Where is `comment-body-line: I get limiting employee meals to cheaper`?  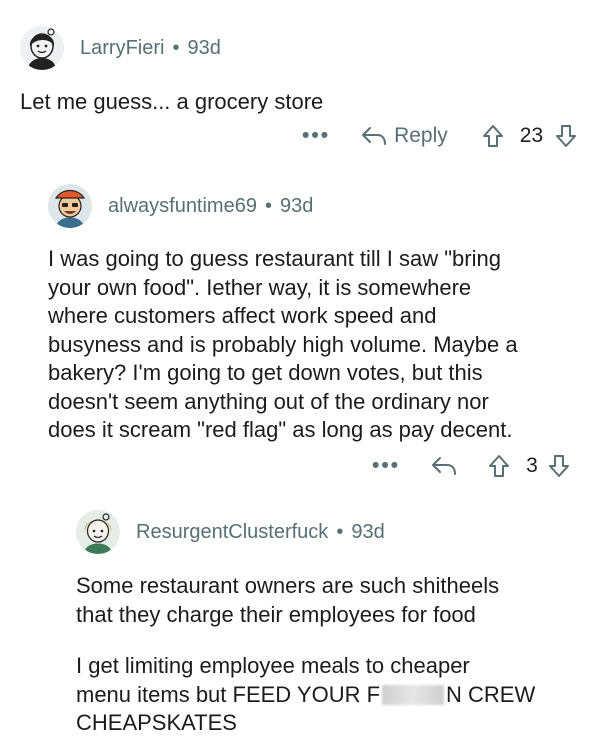
comment-body-line: I get limiting employee meals to cheaper is located at coordinates (273, 665).